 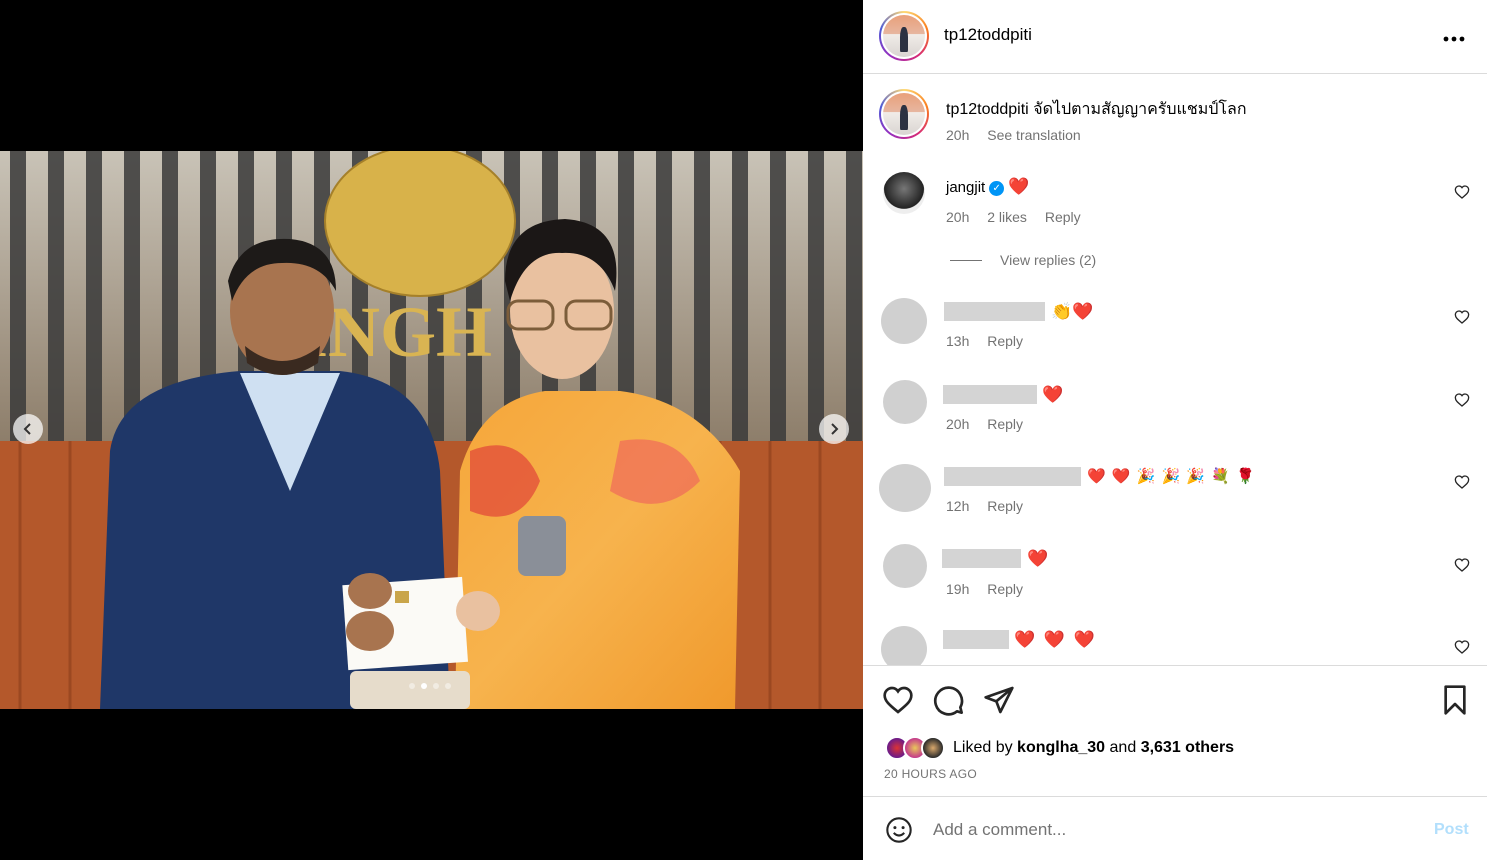 What do you see at coordinates (1455, 700) in the screenshot?
I see `bookmark-icon` at bounding box center [1455, 700].